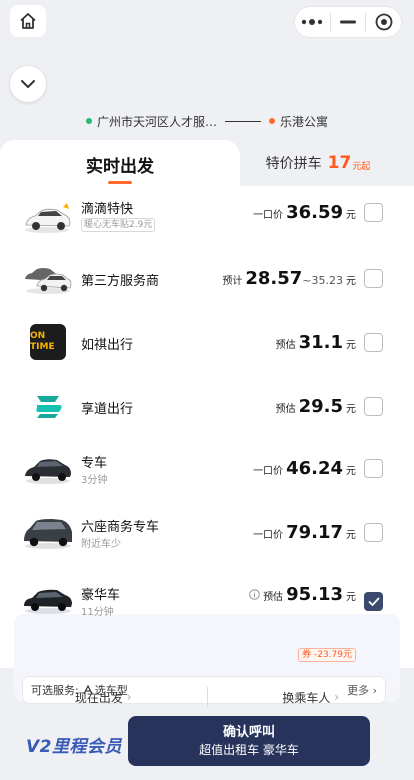 This screenshot has width=414, height=780. I want to click on more-button, so click(312, 22).